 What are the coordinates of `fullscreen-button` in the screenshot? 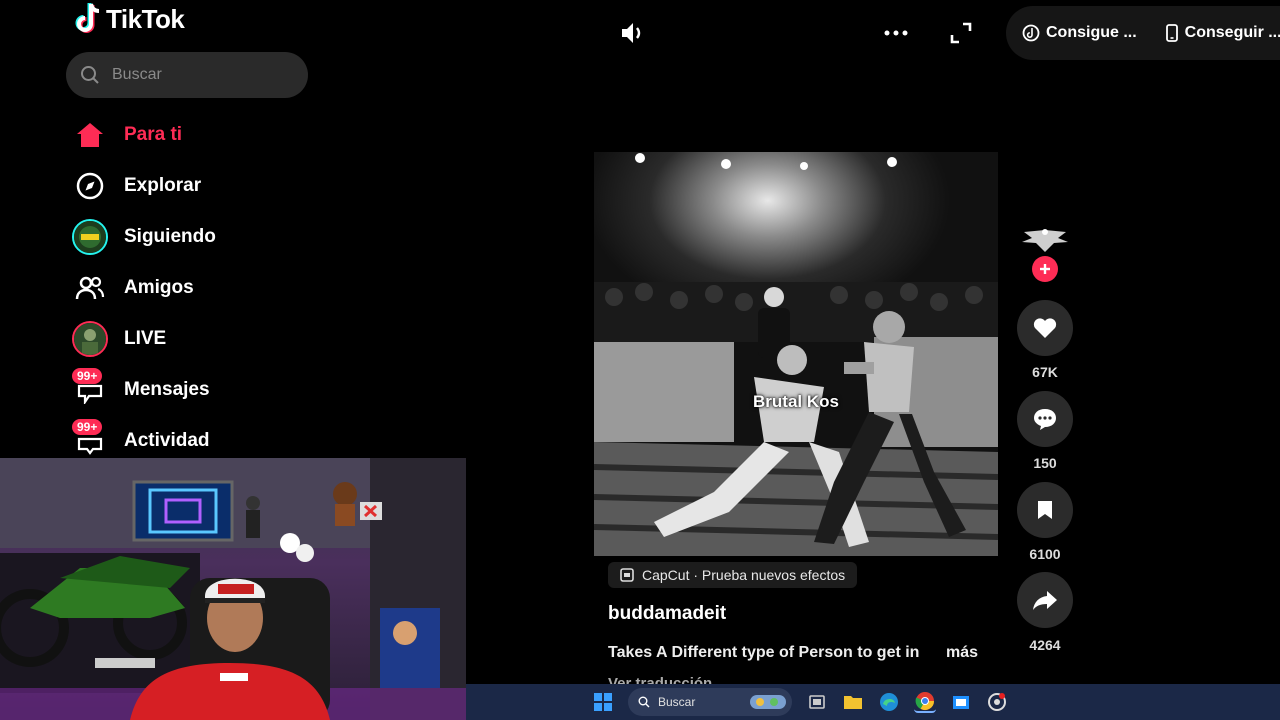 It's located at (961, 33).